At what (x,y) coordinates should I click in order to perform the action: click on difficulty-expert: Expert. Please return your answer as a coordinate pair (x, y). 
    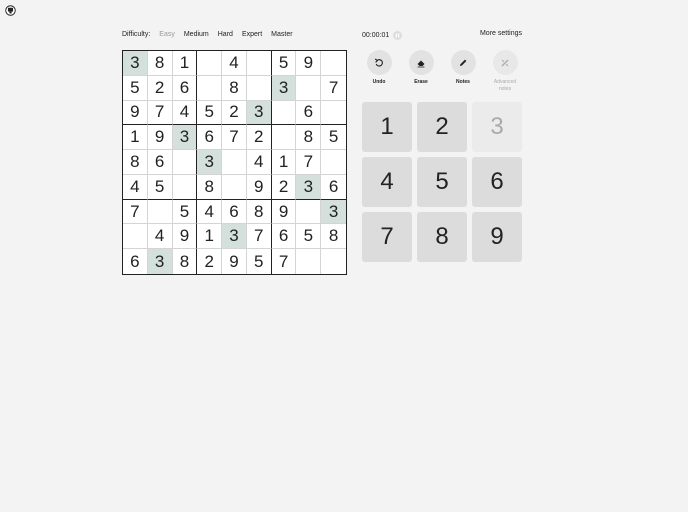
    Looking at the image, I should click on (252, 34).